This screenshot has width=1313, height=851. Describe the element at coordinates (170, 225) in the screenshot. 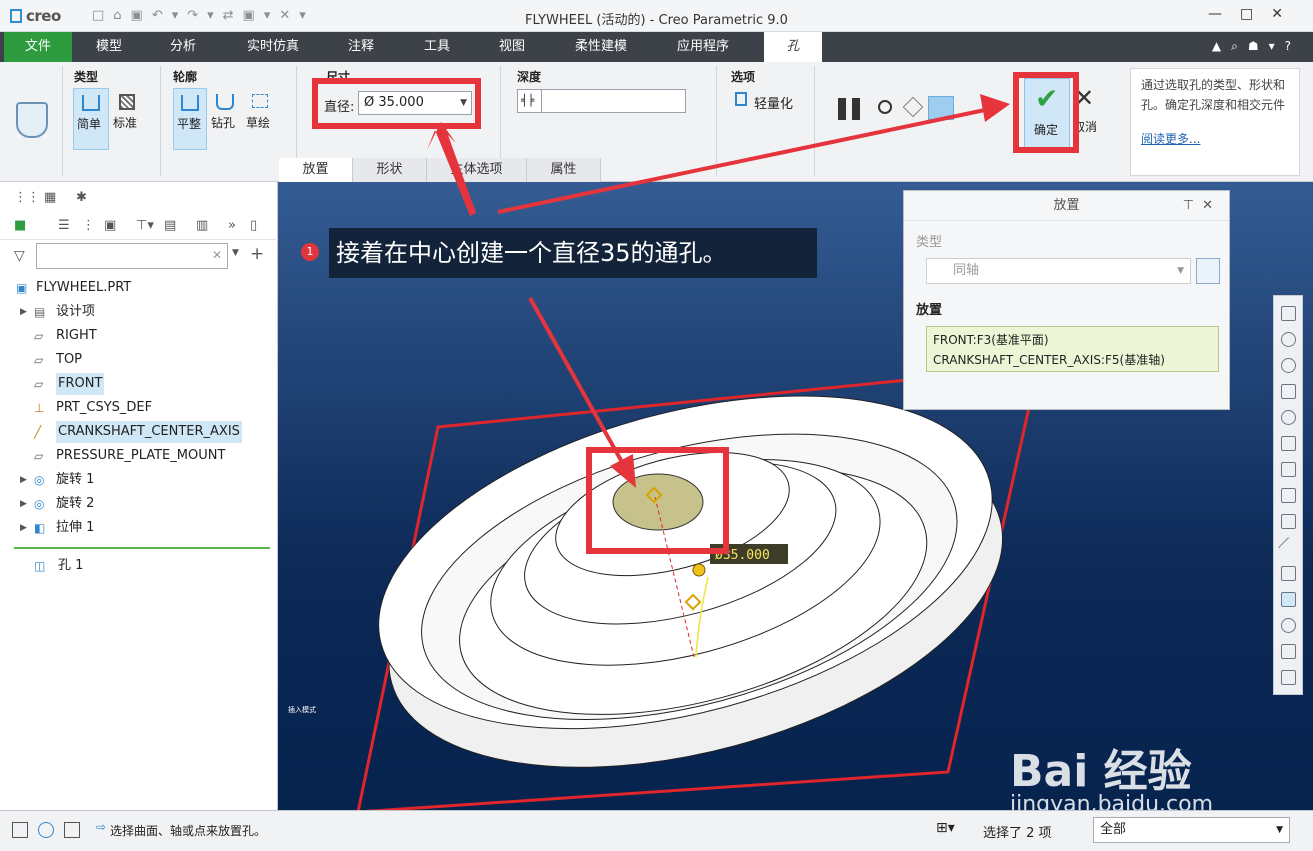

I see `layer-icon: ▤` at that location.